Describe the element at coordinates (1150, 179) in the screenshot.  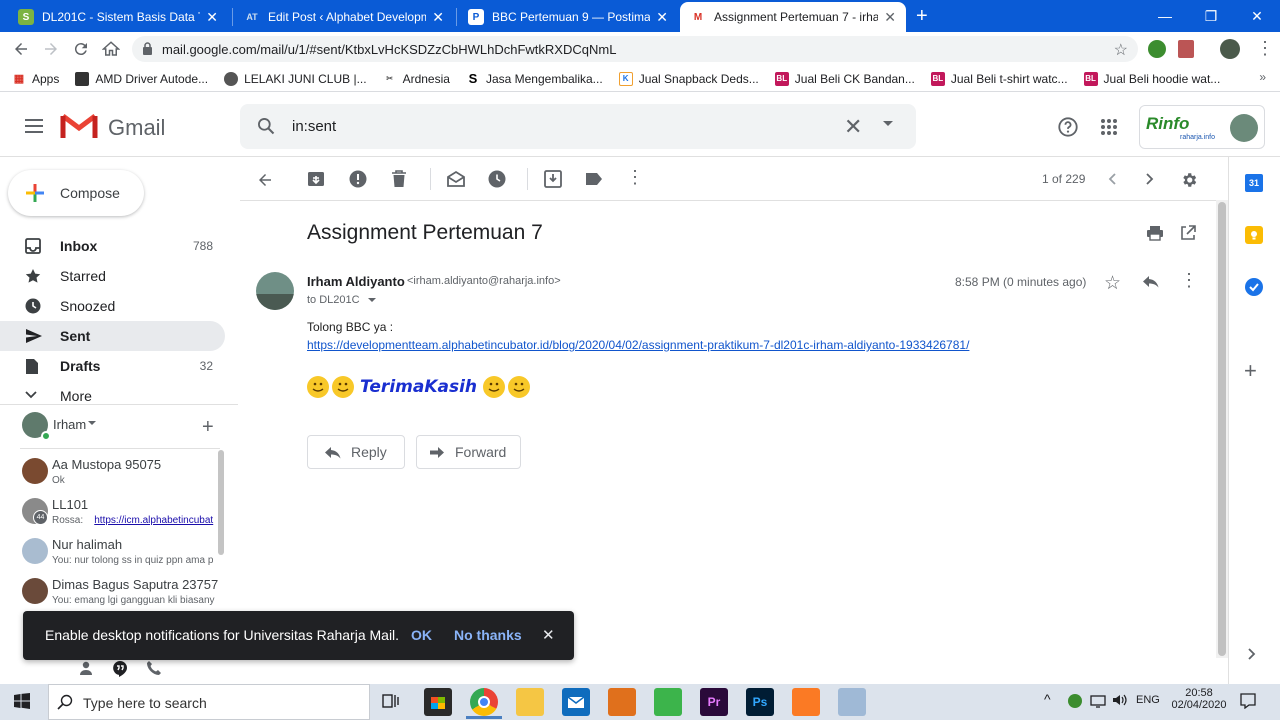
I see `older-icon` at that location.